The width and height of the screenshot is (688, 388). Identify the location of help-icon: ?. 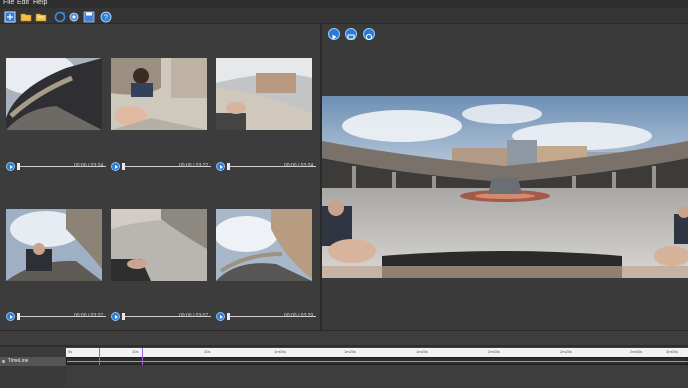
(106, 16).